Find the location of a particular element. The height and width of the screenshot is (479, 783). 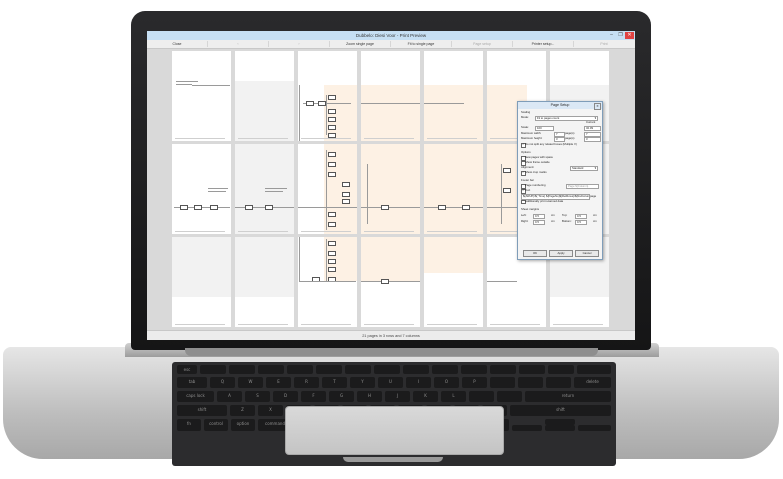

key-fn: fn is located at coordinates (189, 425).